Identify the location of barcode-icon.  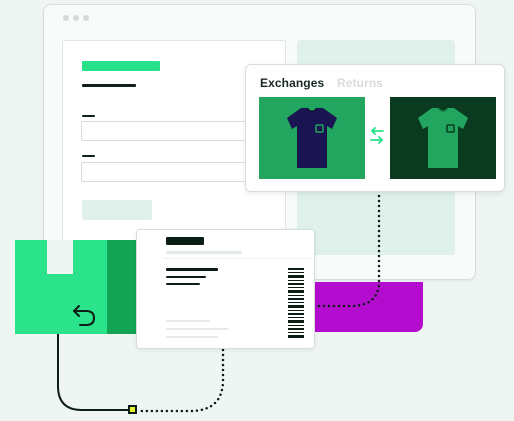
(296, 303).